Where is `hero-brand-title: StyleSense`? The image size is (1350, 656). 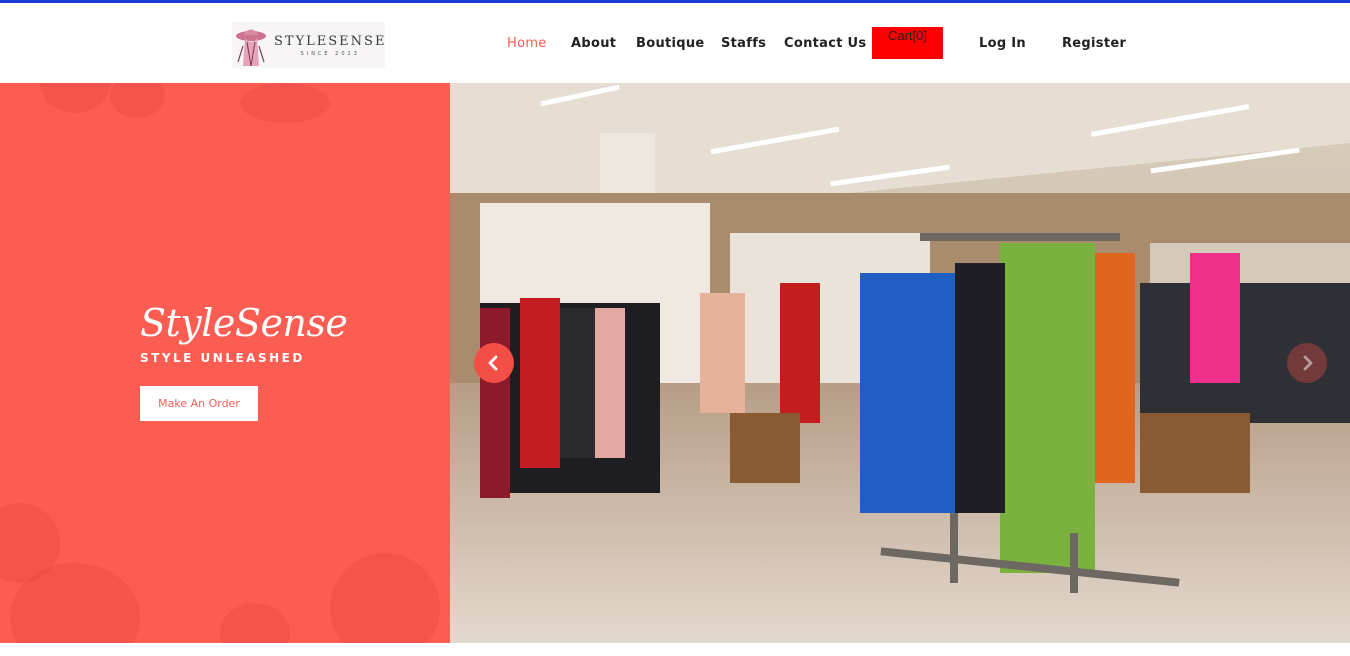
hero-brand-title: StyleSense is located at coordinates (244, 323).